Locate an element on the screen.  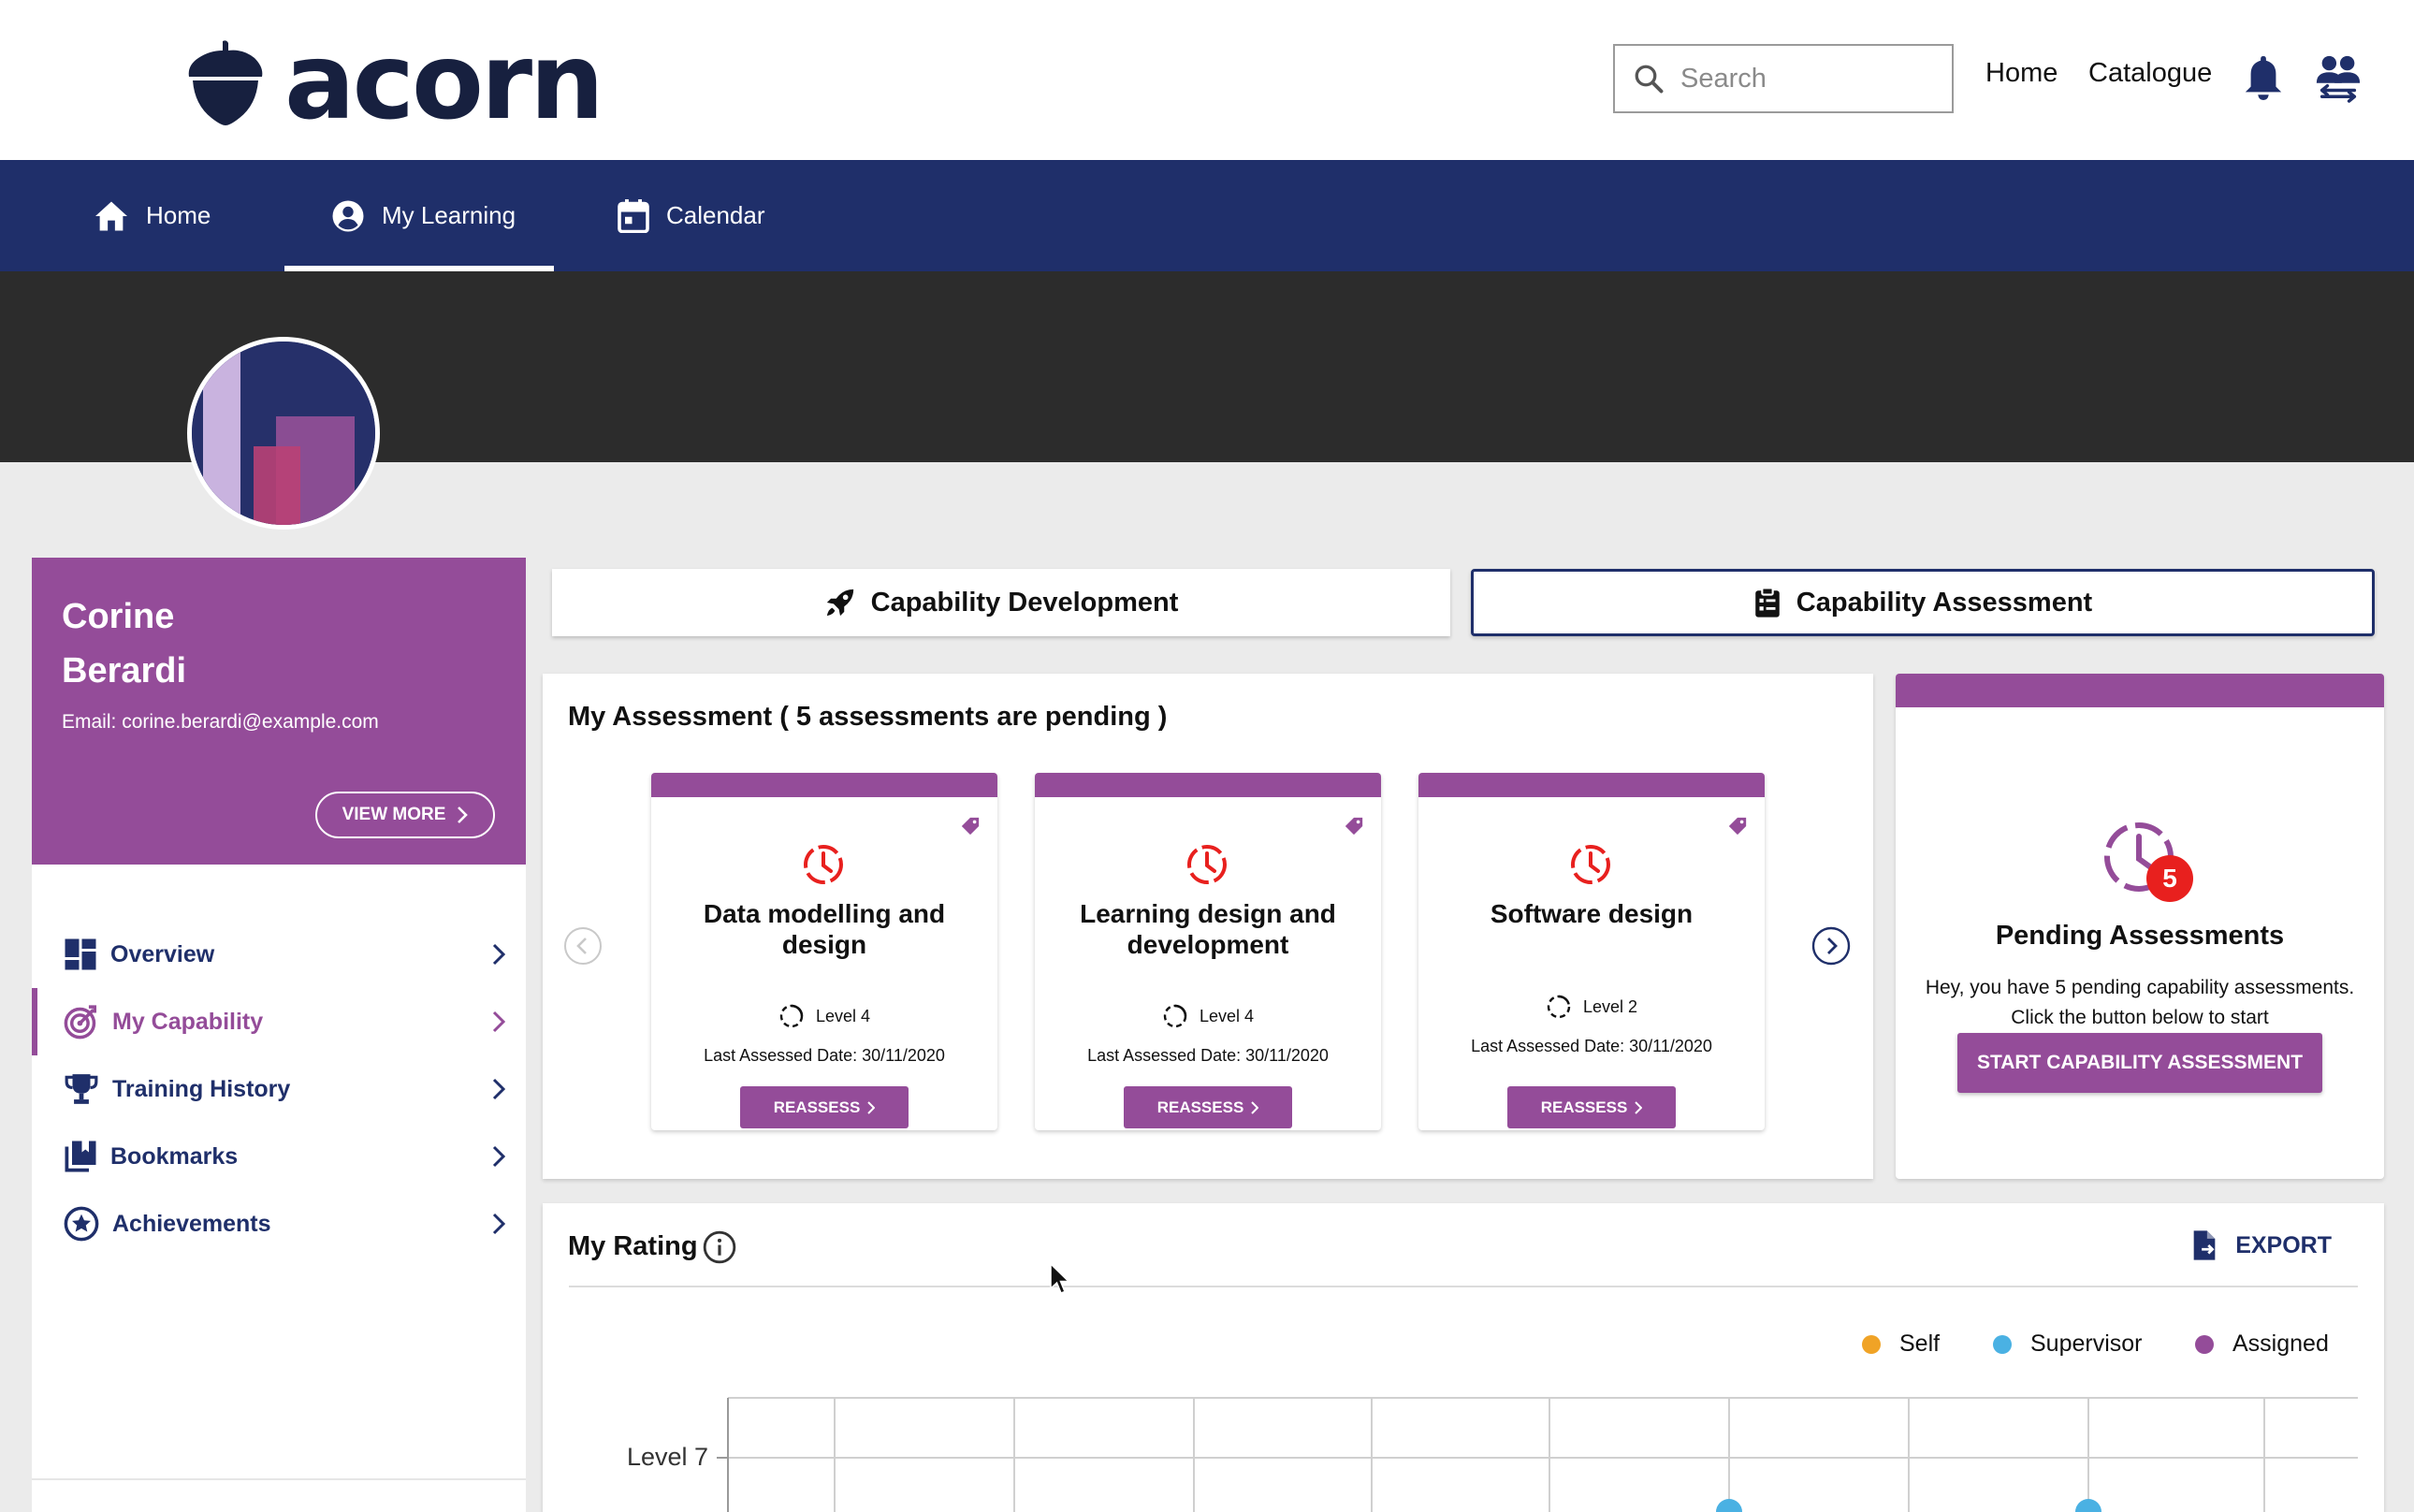
main-nav: Home My Learning Calendar is located at coordinates (1207, 216).